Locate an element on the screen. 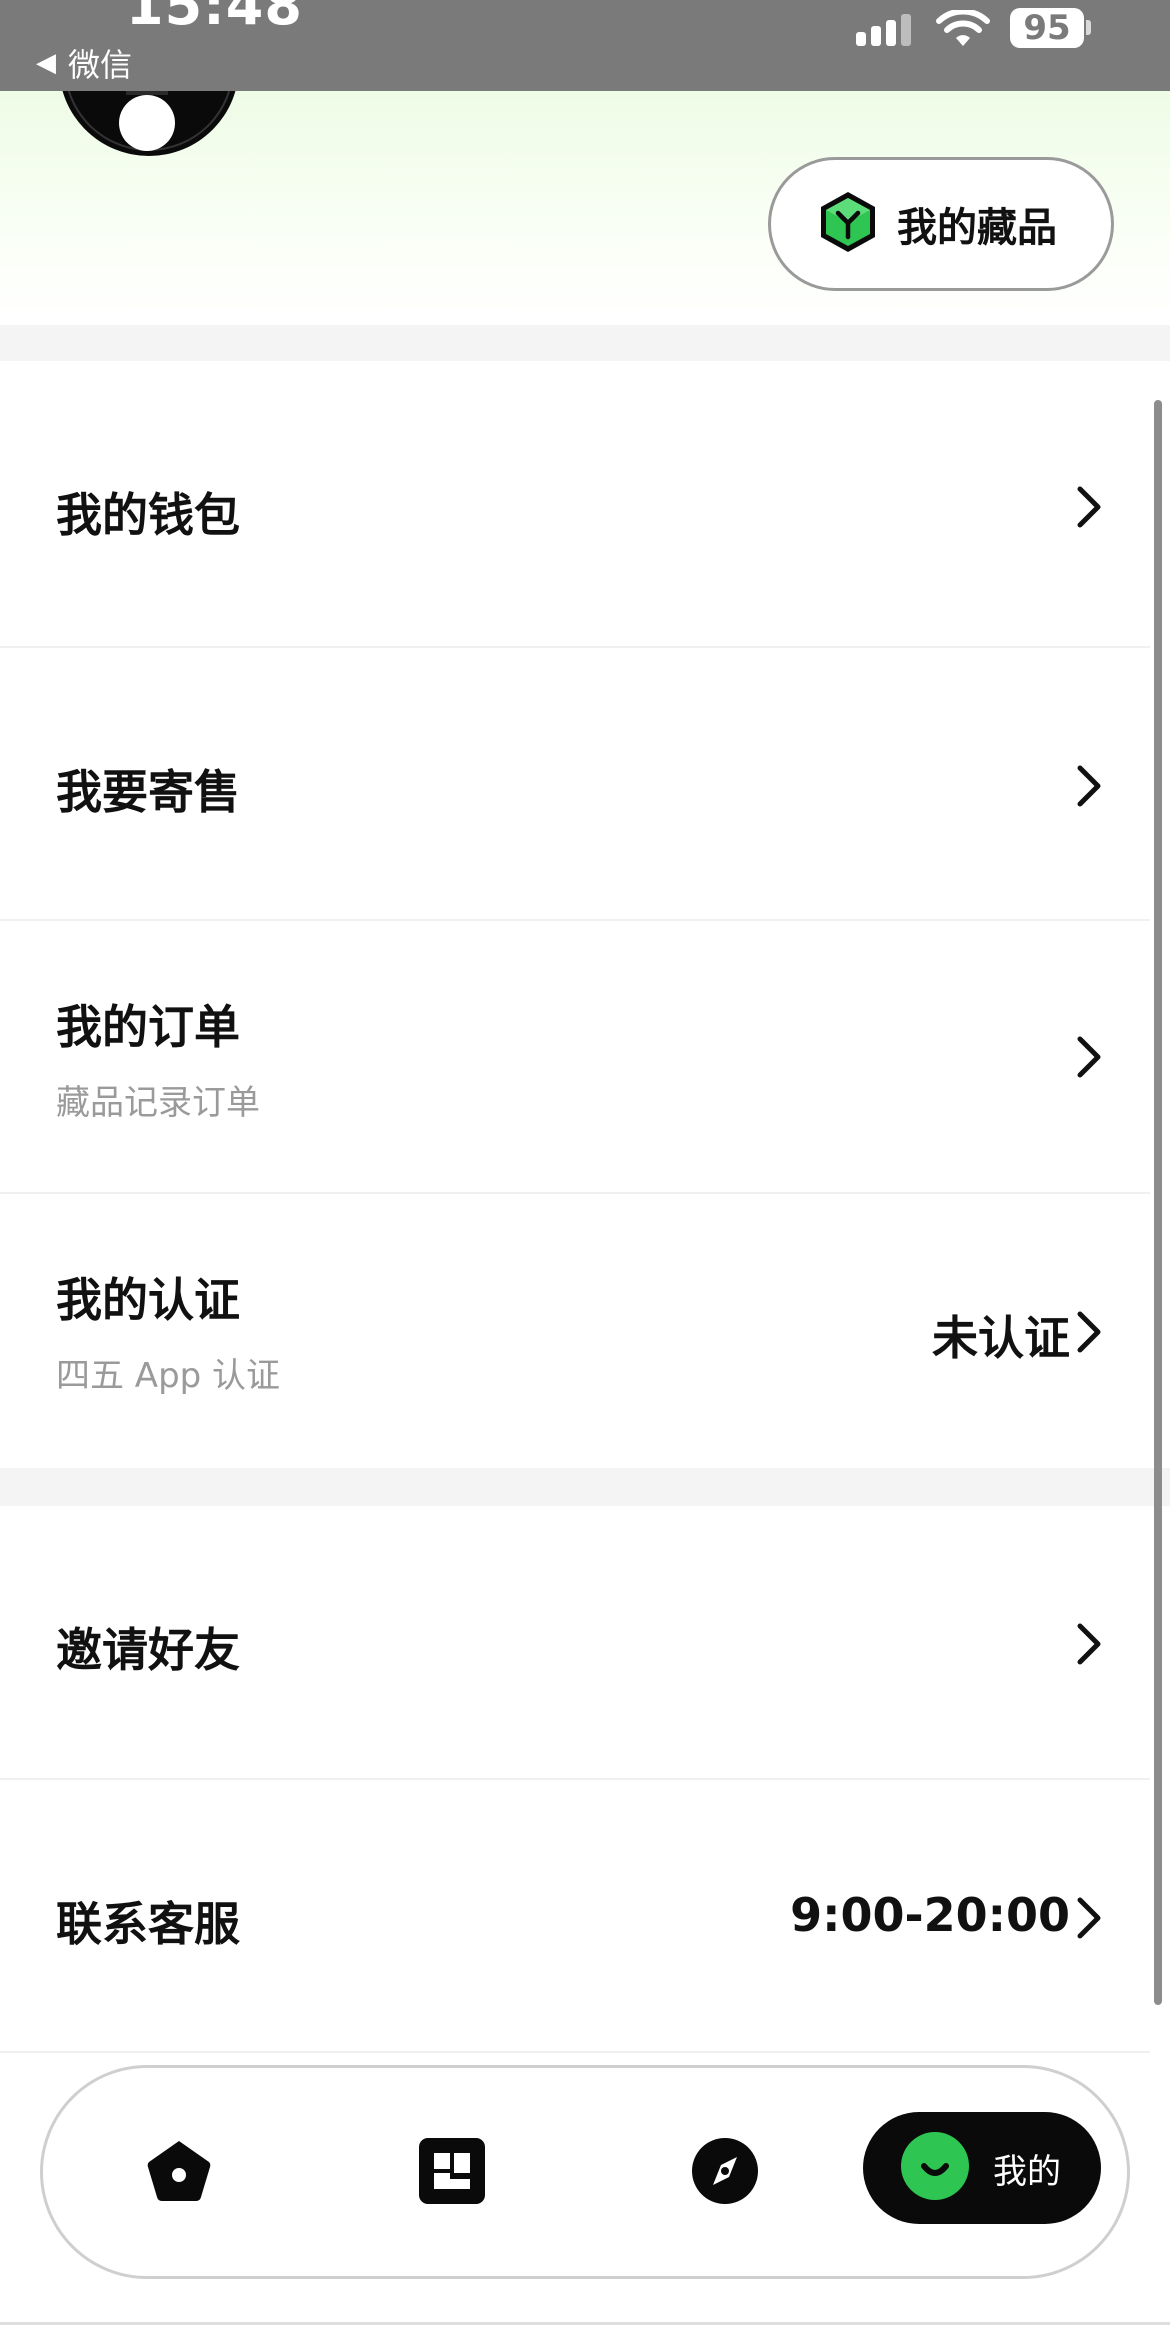 The width and height of the screenshot is (1170, 2344). compass-icon is located at coordinates (725, 2173).